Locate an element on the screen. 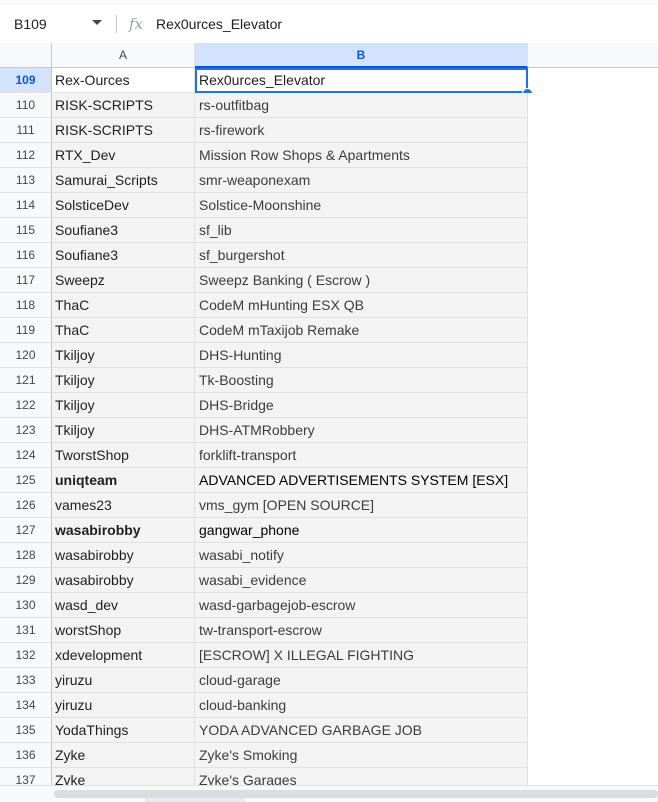  cell-a: uniqteam is located at coordinates (123, 480).